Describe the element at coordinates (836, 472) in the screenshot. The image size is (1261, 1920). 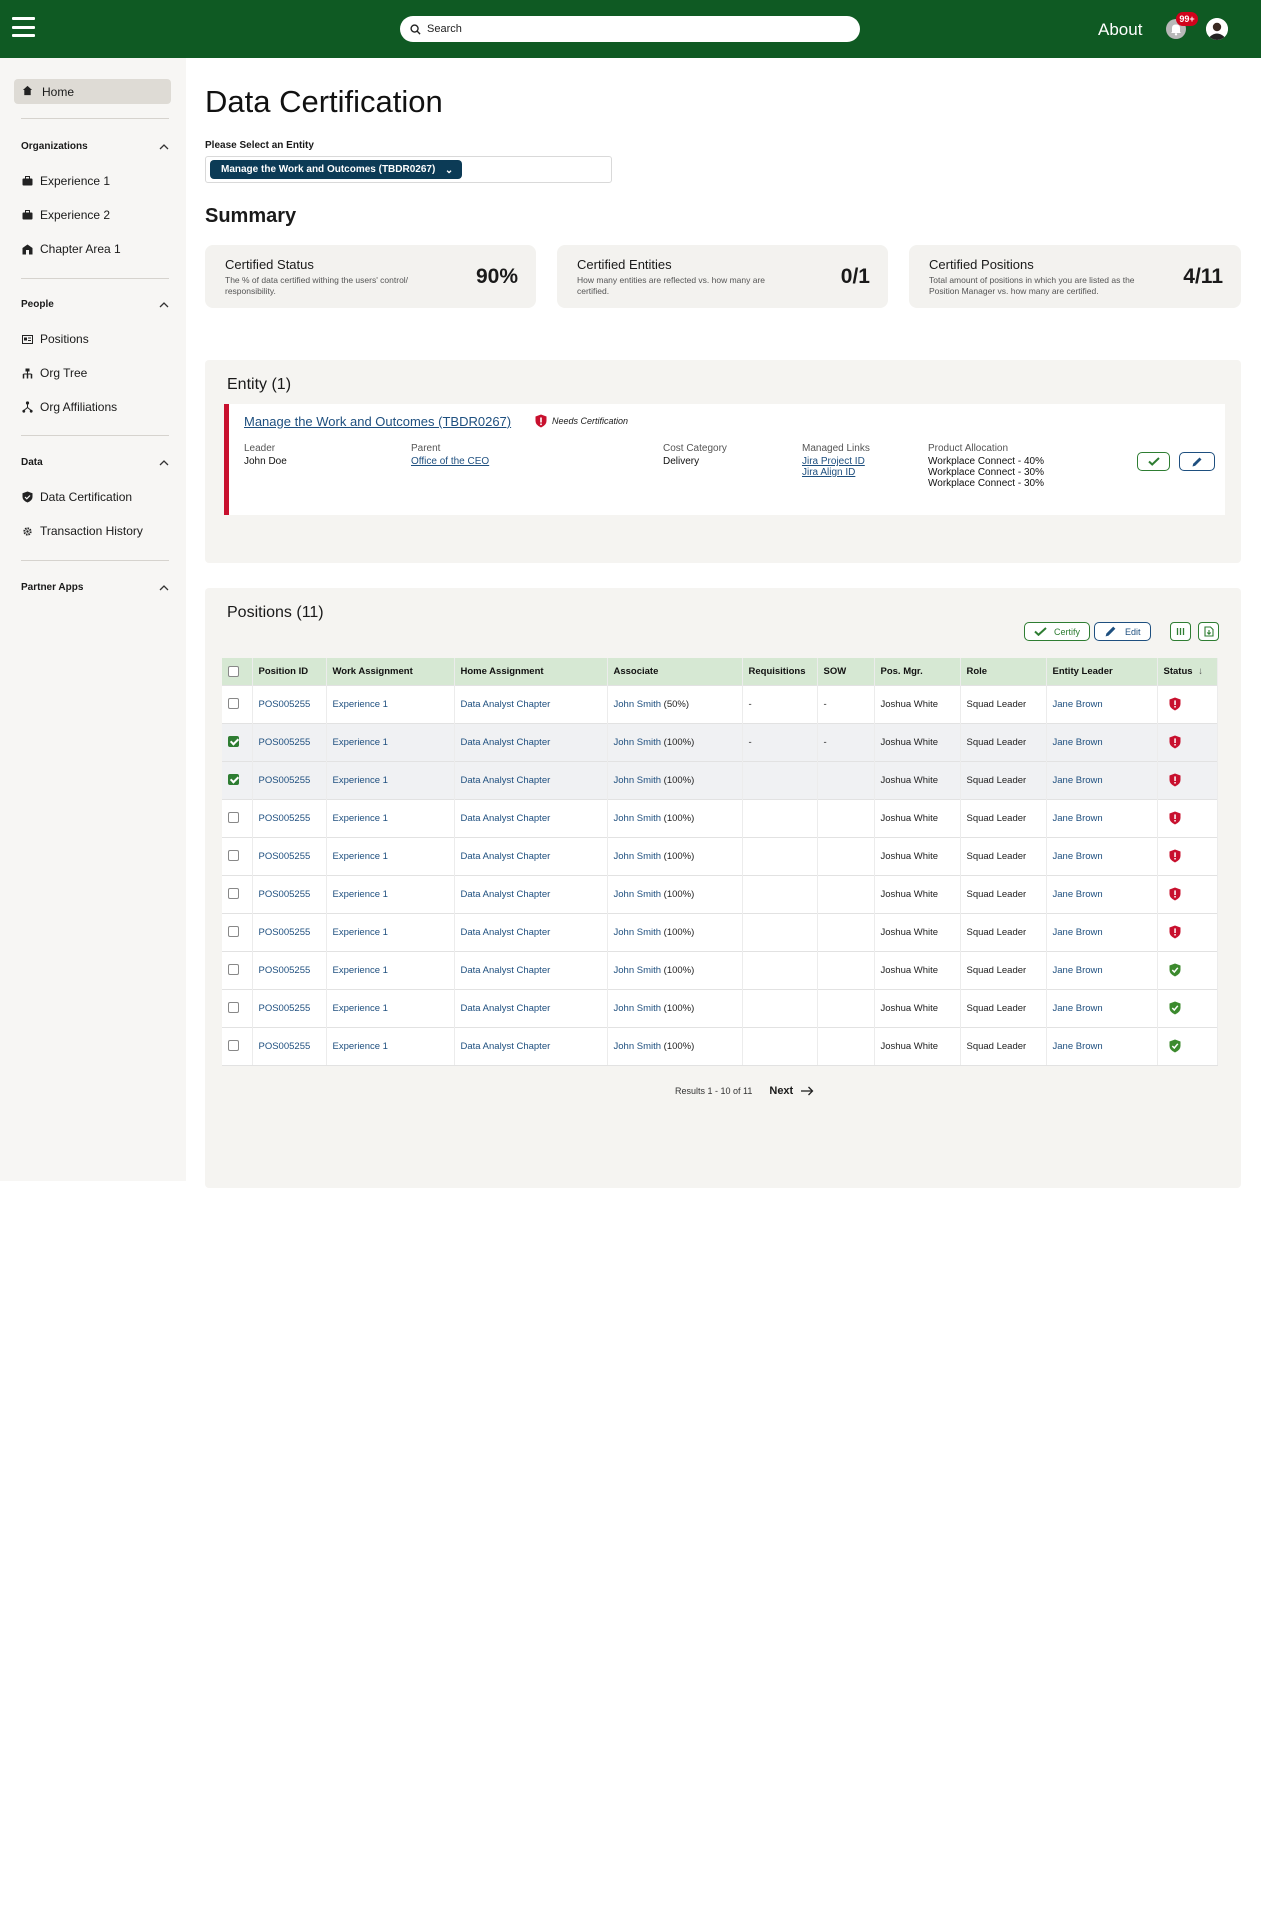
I see `jira-align-link: Jira Align ID` at that location.